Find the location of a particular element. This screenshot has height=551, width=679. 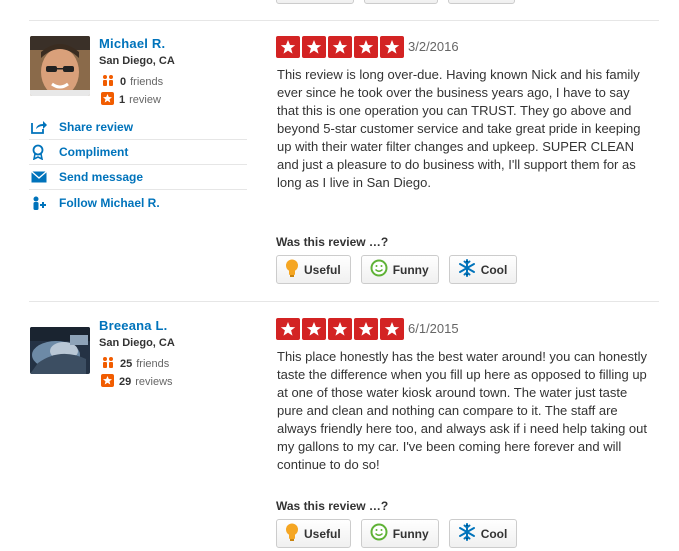

prev-useful-button is located at coordinates (315, 2).